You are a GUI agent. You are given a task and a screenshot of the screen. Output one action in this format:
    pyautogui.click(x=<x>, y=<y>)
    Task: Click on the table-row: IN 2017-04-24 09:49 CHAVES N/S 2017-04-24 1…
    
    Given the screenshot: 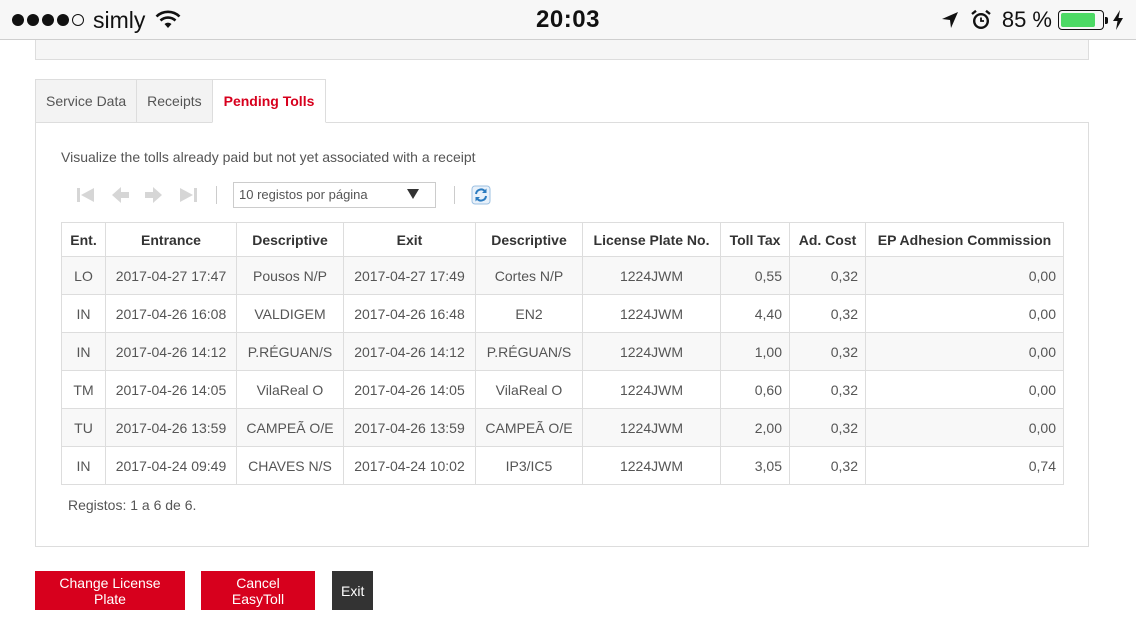 What is the action you would take?
    pyautogui.click(x=562, y=465)
    